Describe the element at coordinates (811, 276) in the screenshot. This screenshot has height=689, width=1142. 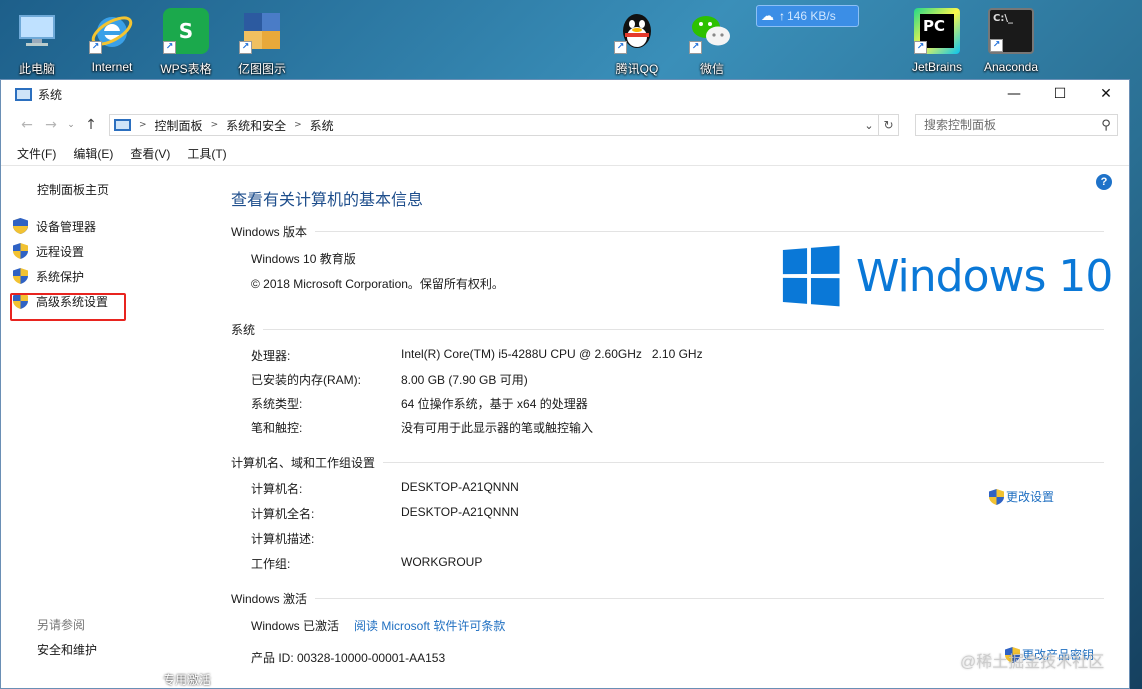
I see `windows-flag-icon` at that location.